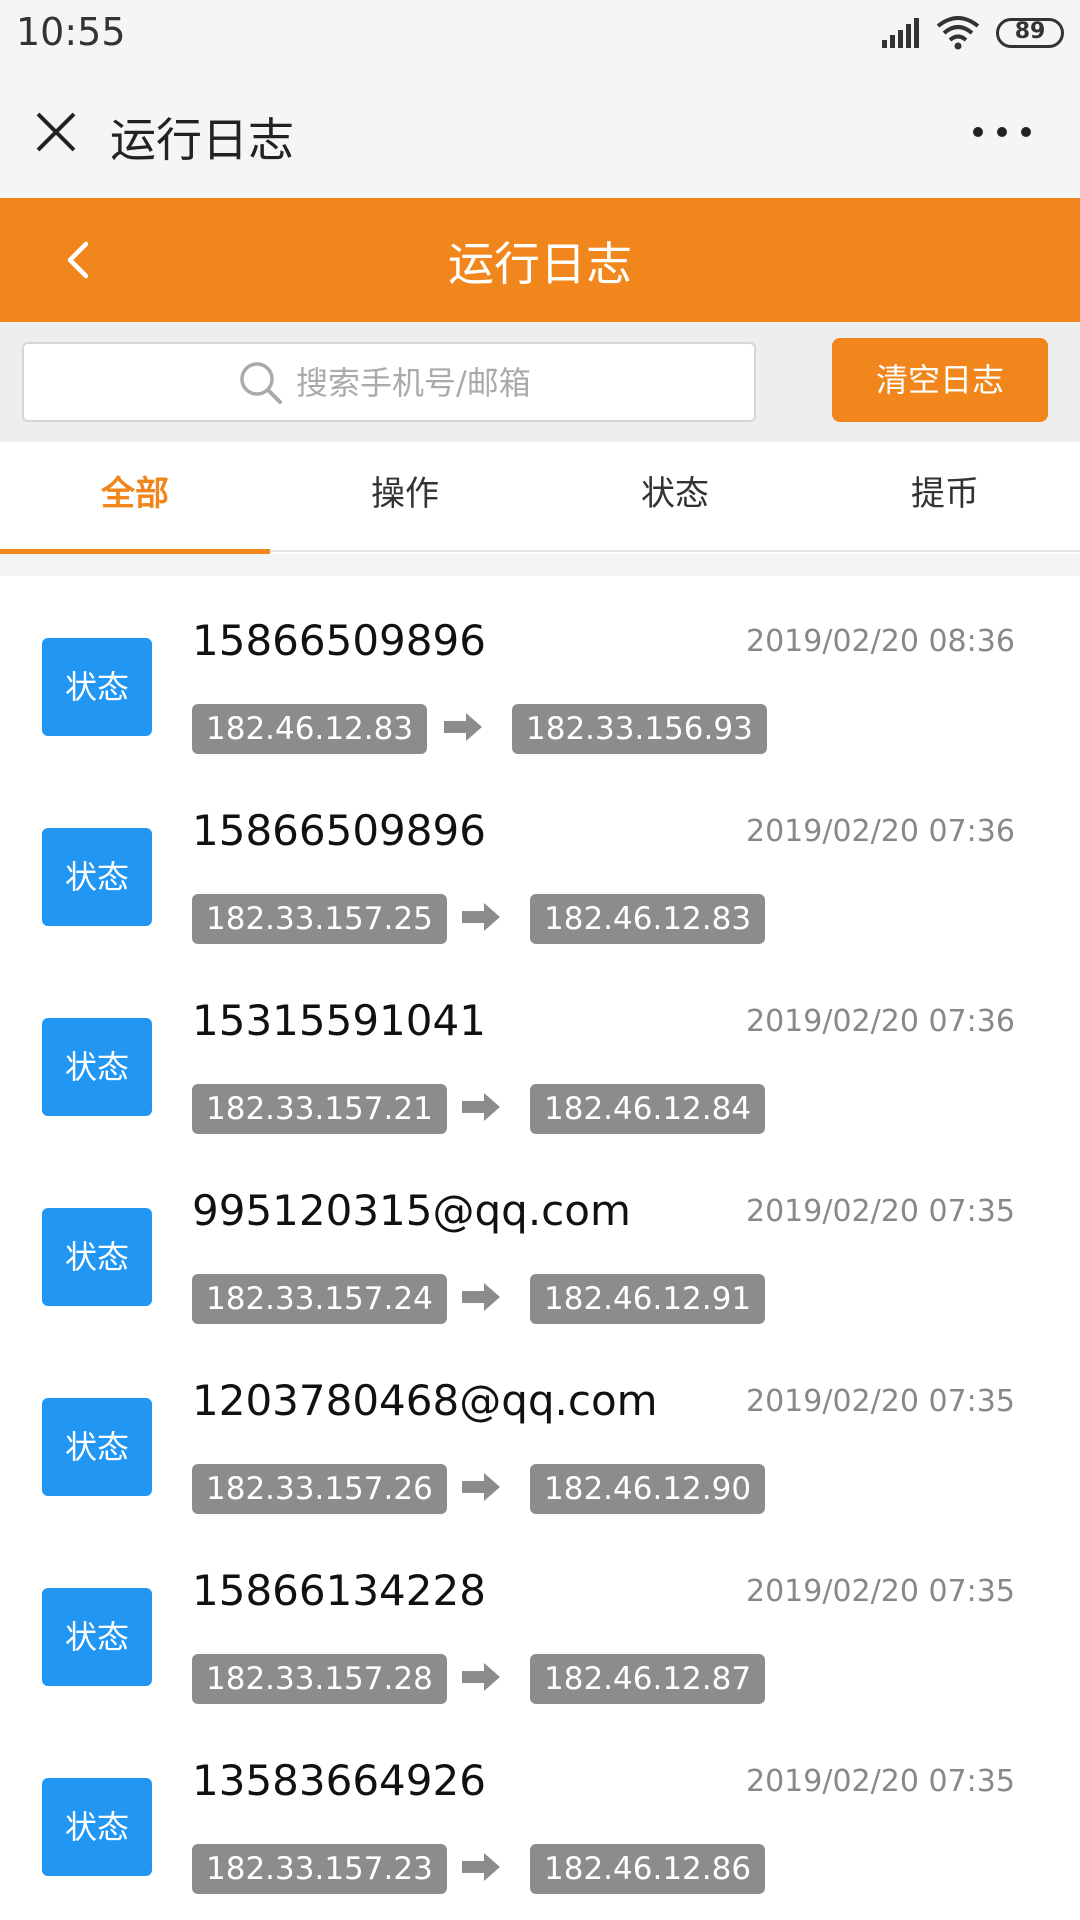 Image resolution: width=1080 pixels, height=1920 pixels. I want to click on close-icon, so click(56, 132).